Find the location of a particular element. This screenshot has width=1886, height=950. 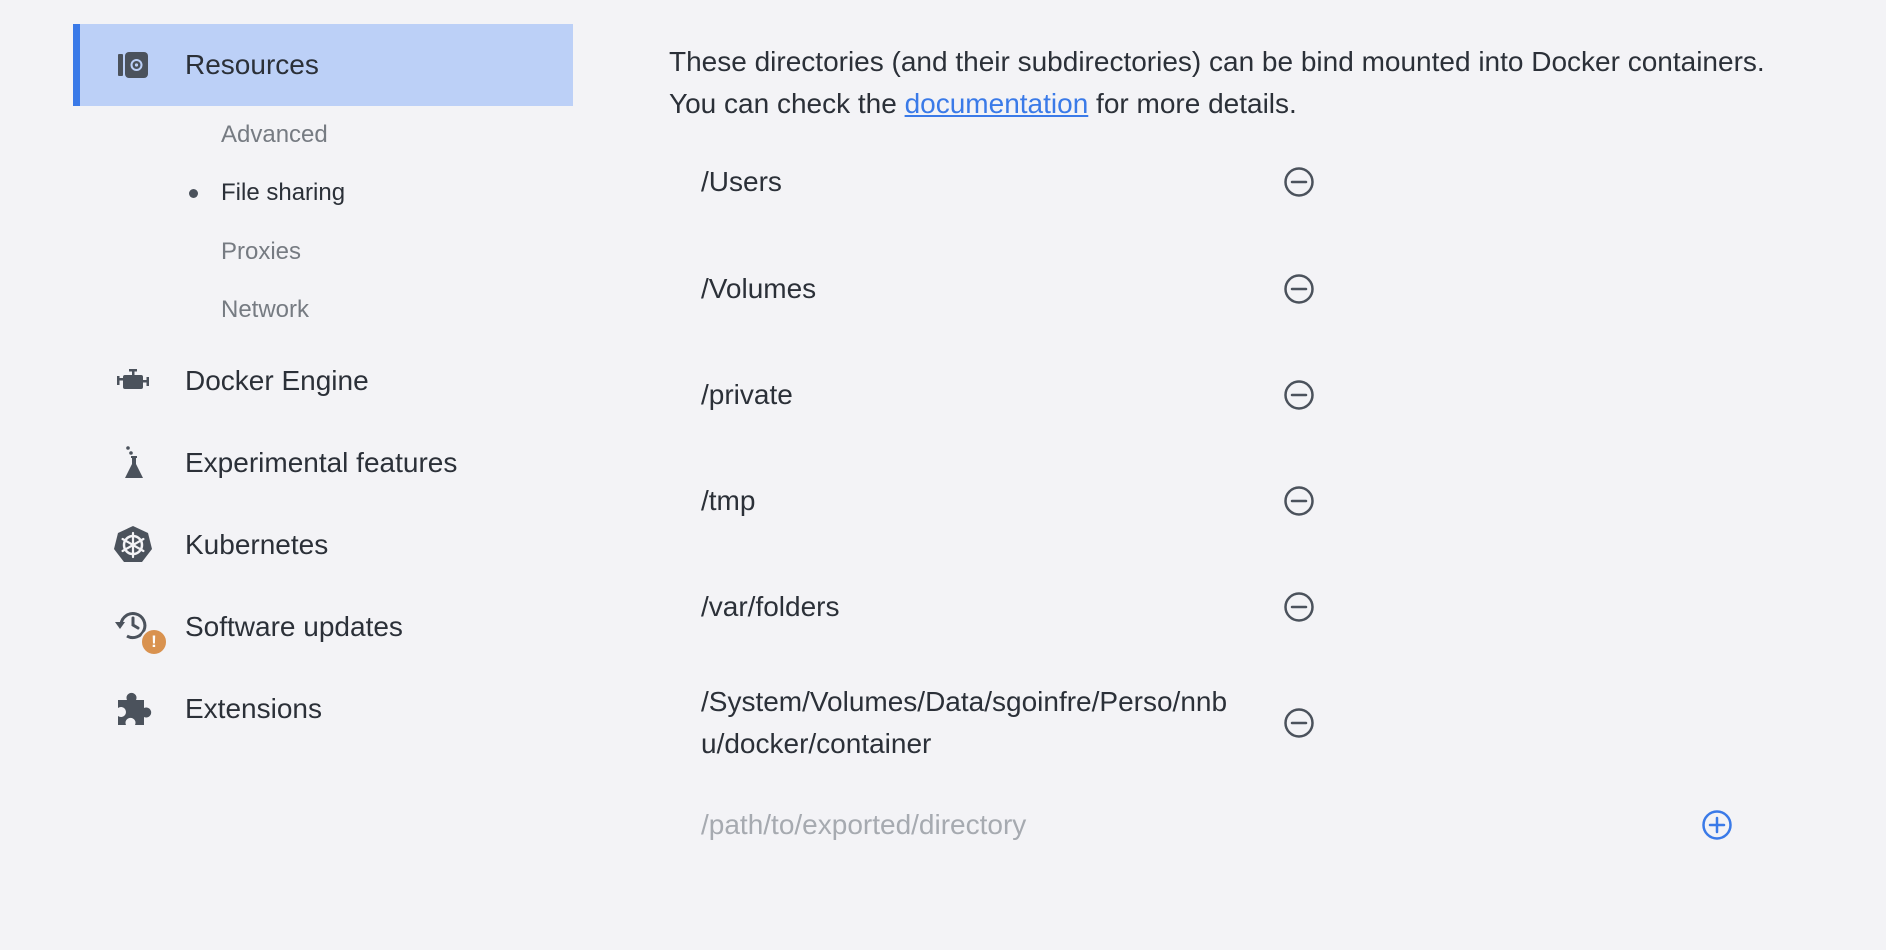

directory-path: /private is located at coordinates (747, 394).